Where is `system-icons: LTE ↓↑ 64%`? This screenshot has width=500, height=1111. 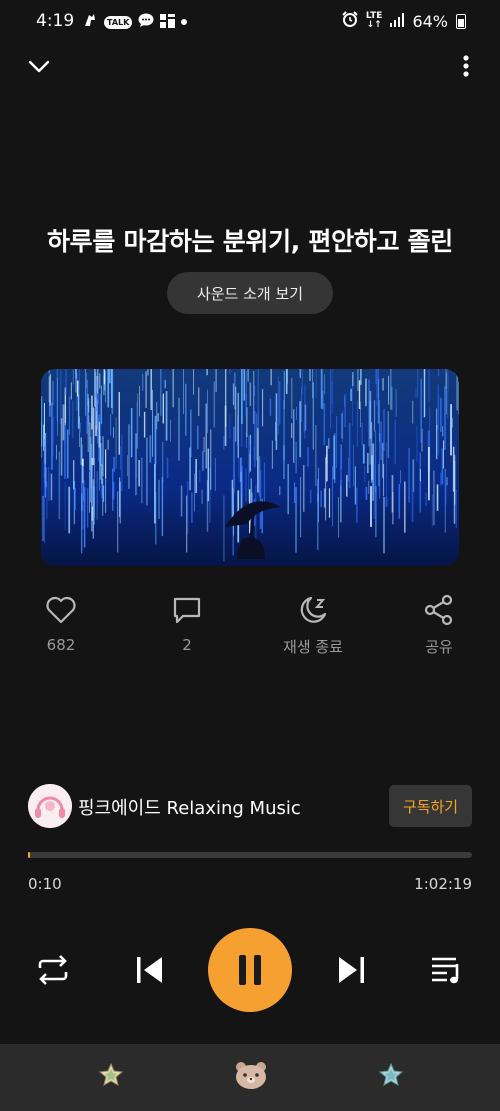
system-icons: LTE ↓↑ 64% is located at coordinates (404, 21).